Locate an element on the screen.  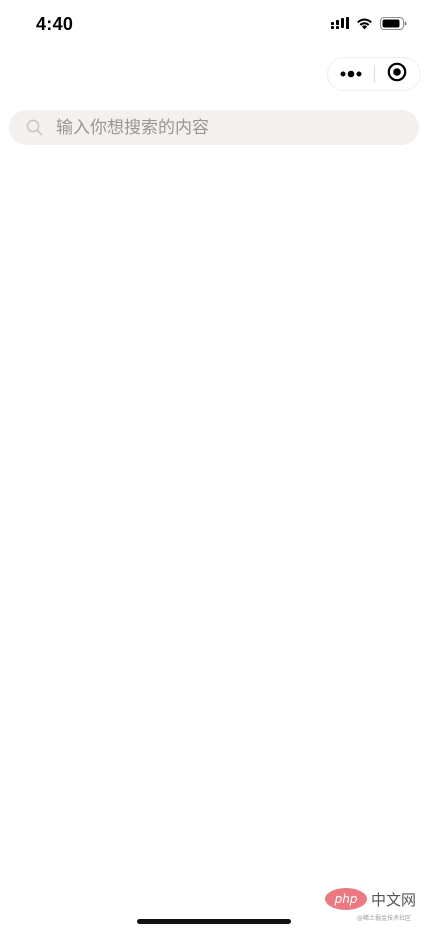
wifi-icon is located at coordinates (364, 26).